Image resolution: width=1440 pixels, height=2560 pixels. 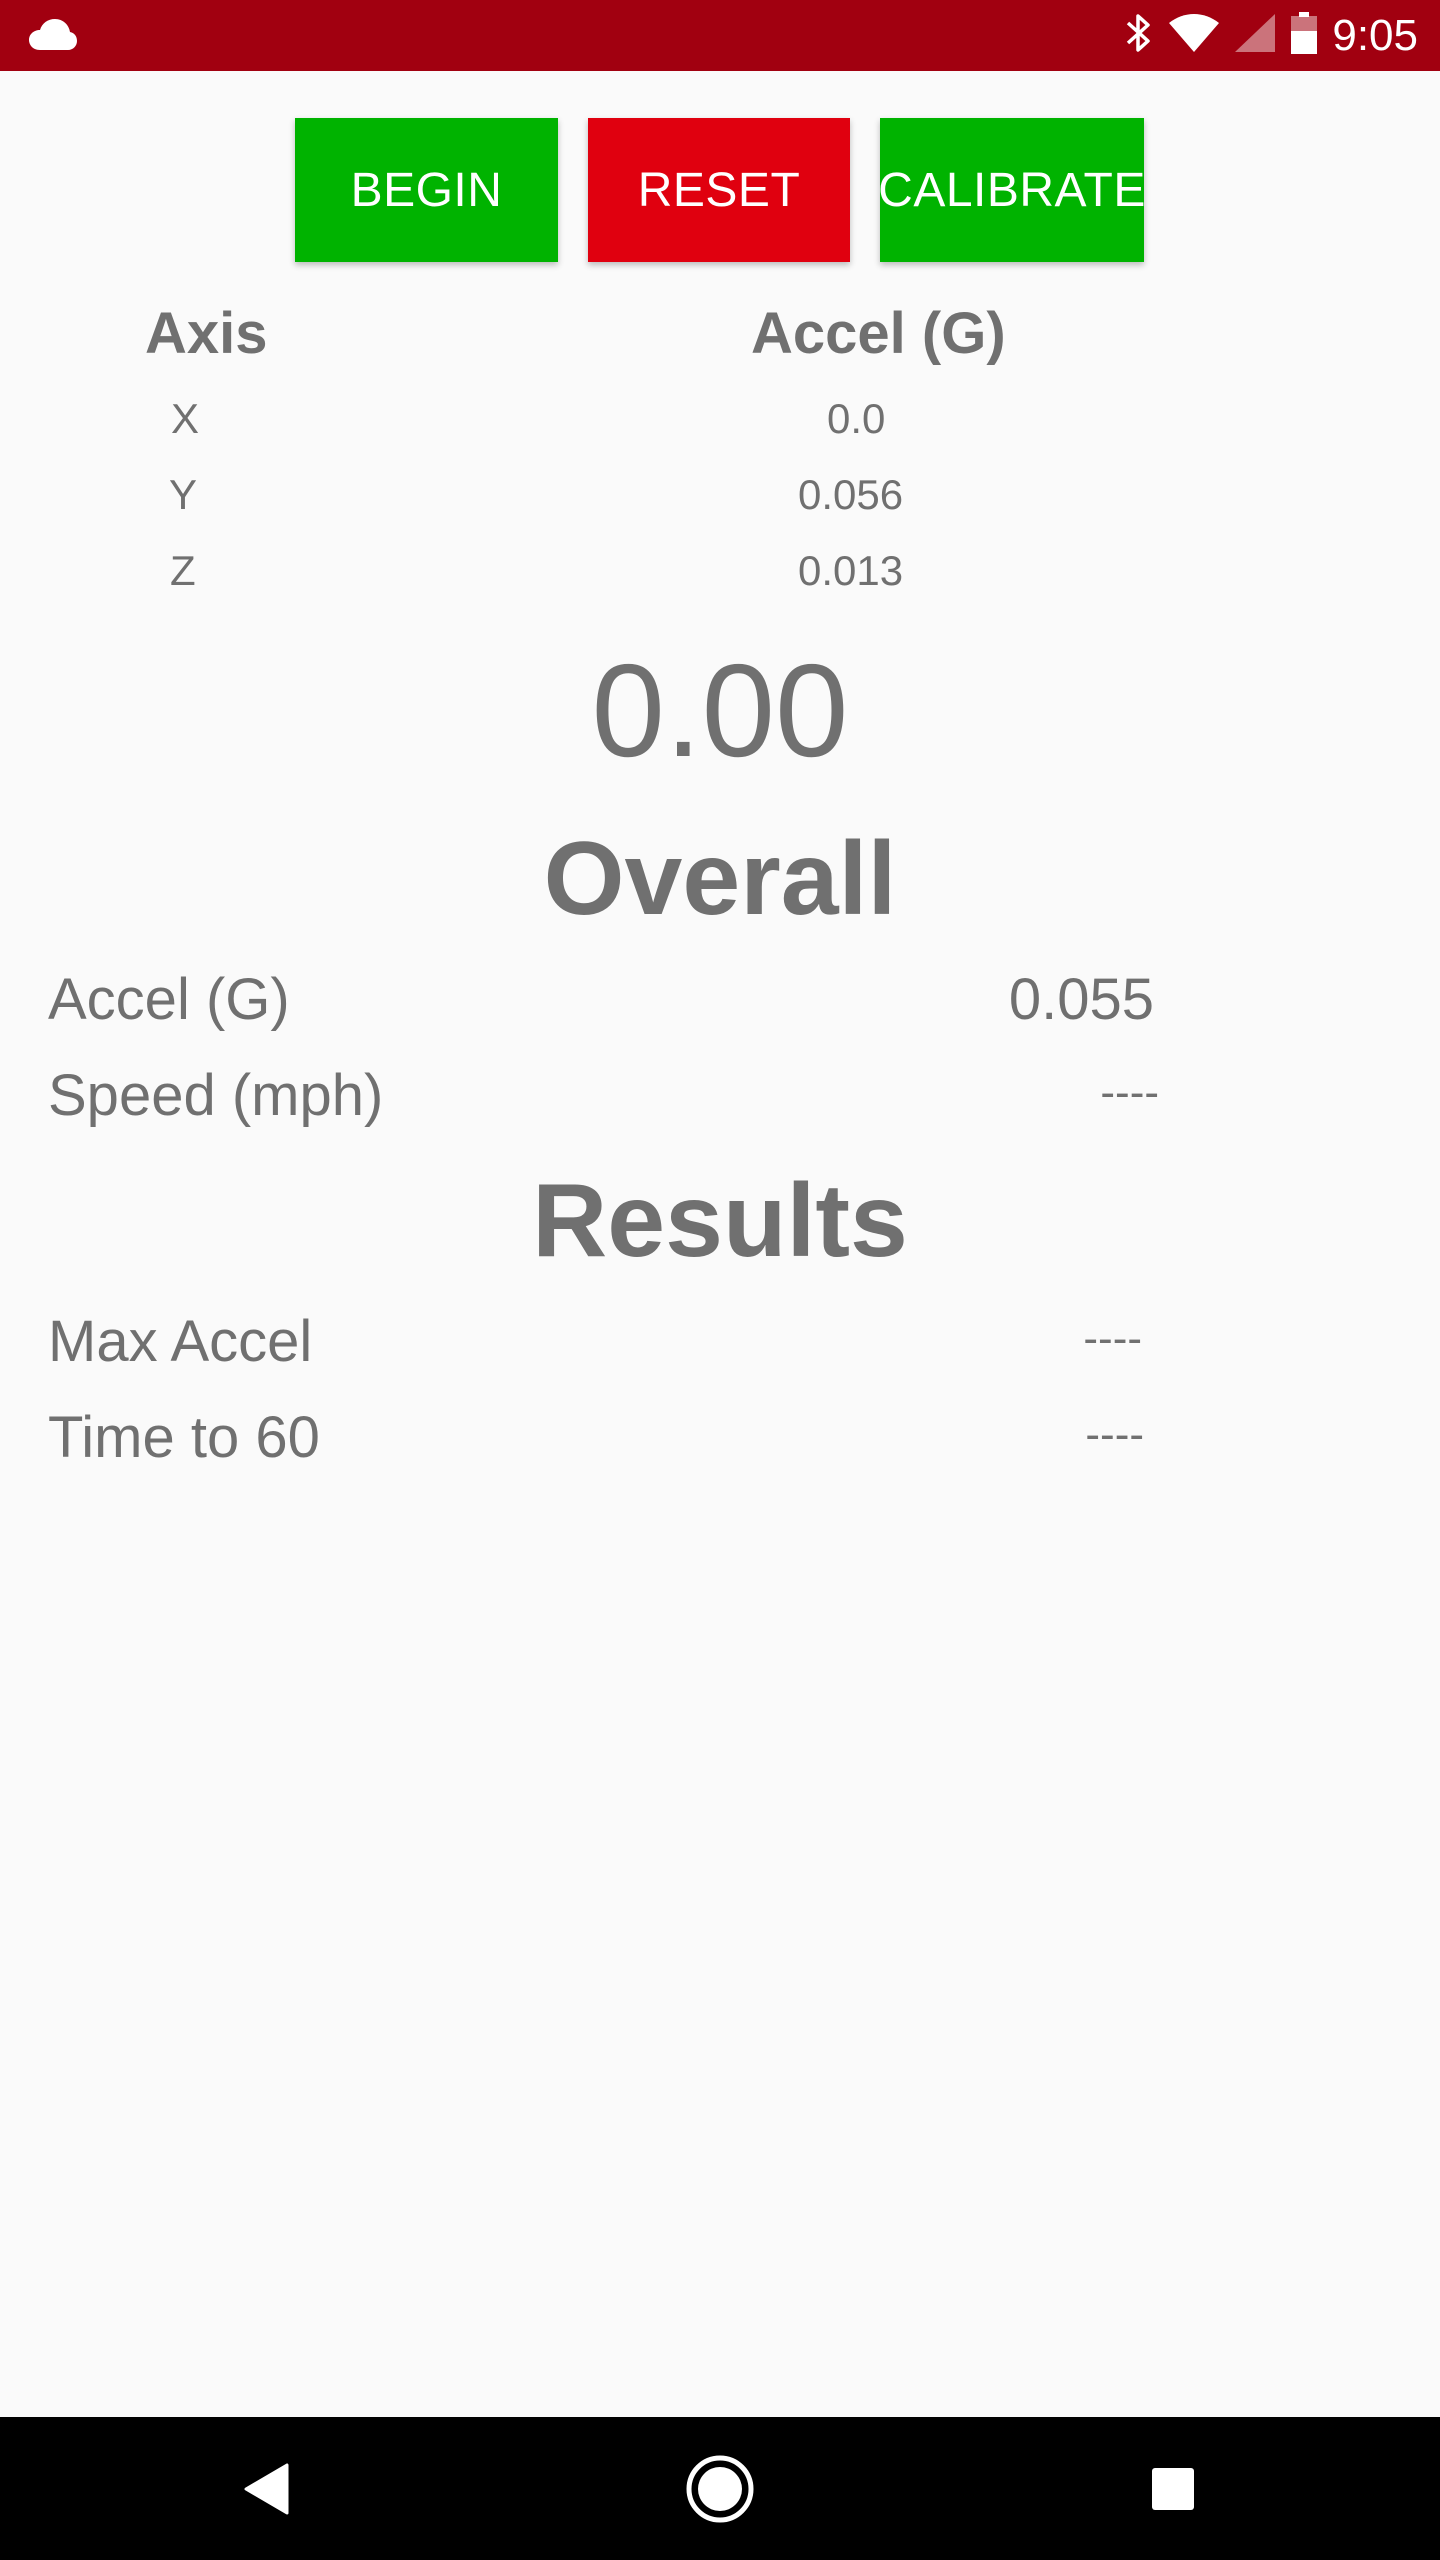 I want to click on max-accel-value: ----, so click(x=1112, y=1338).